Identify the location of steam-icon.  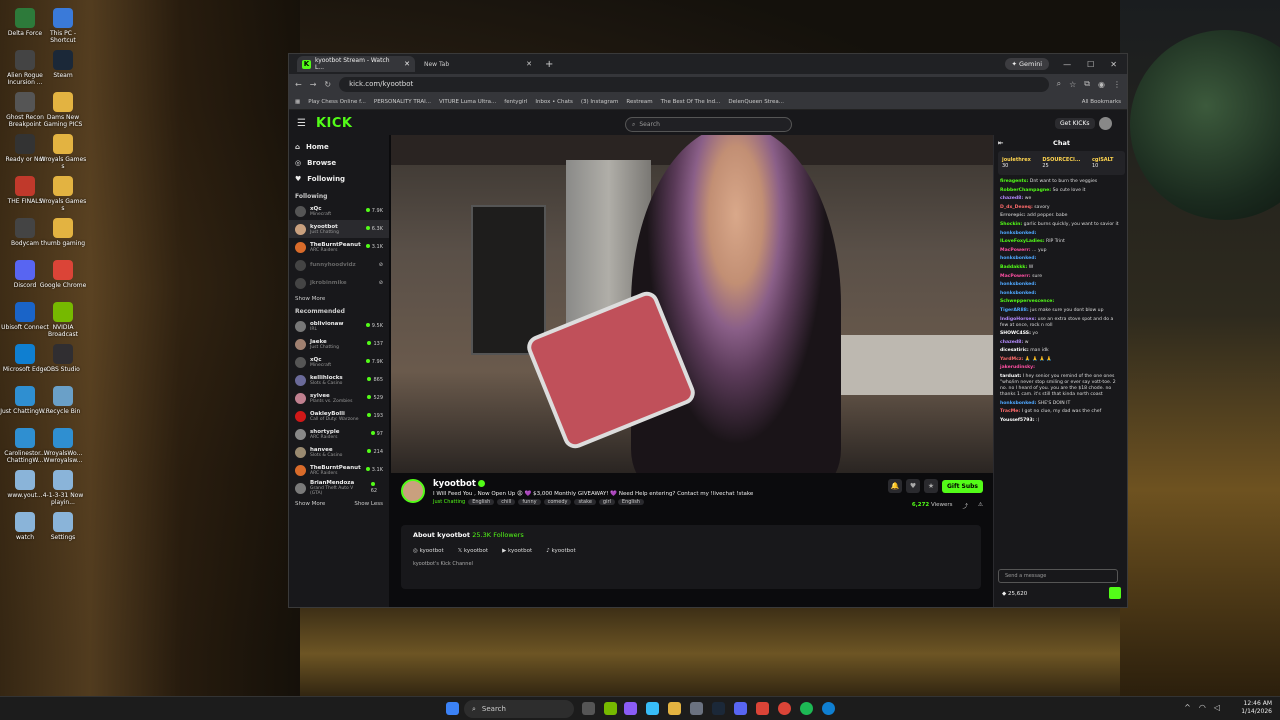
(718, 708).